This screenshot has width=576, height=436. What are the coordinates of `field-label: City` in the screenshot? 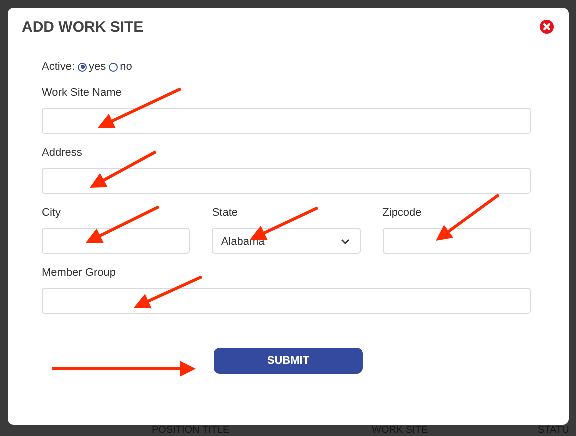 It's located at (52, 213).